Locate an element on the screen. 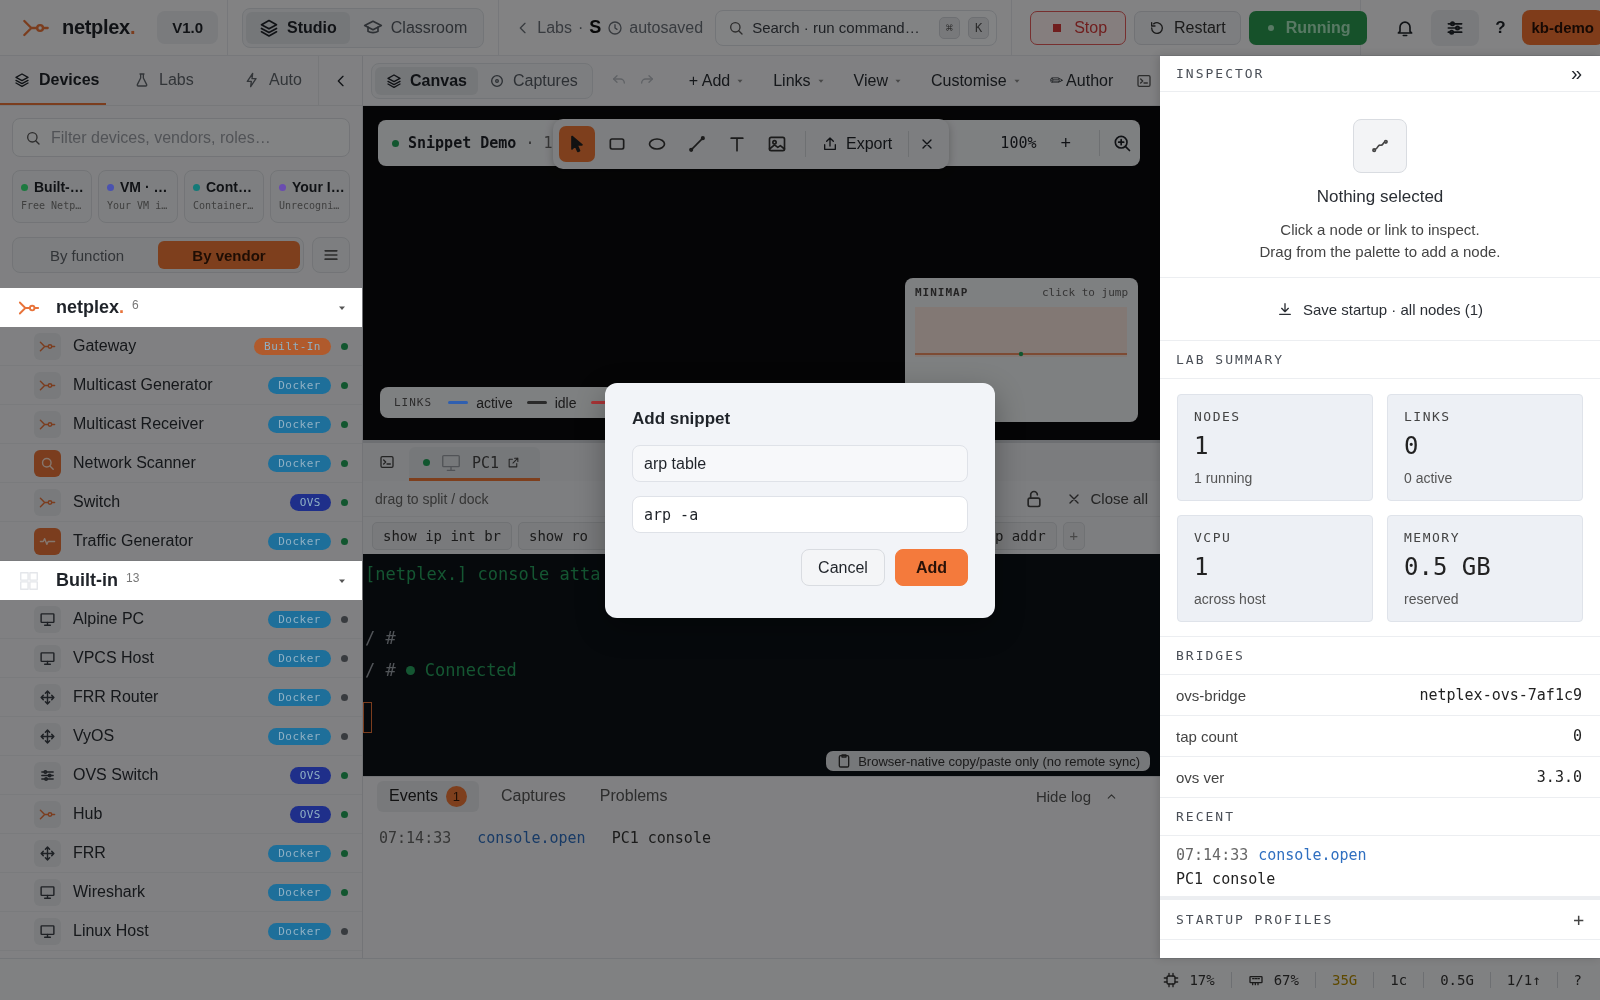 The height and width of the screenshot is (1000, 1600). hide-log-button: Hide log is located at coordinates (1076, 796).